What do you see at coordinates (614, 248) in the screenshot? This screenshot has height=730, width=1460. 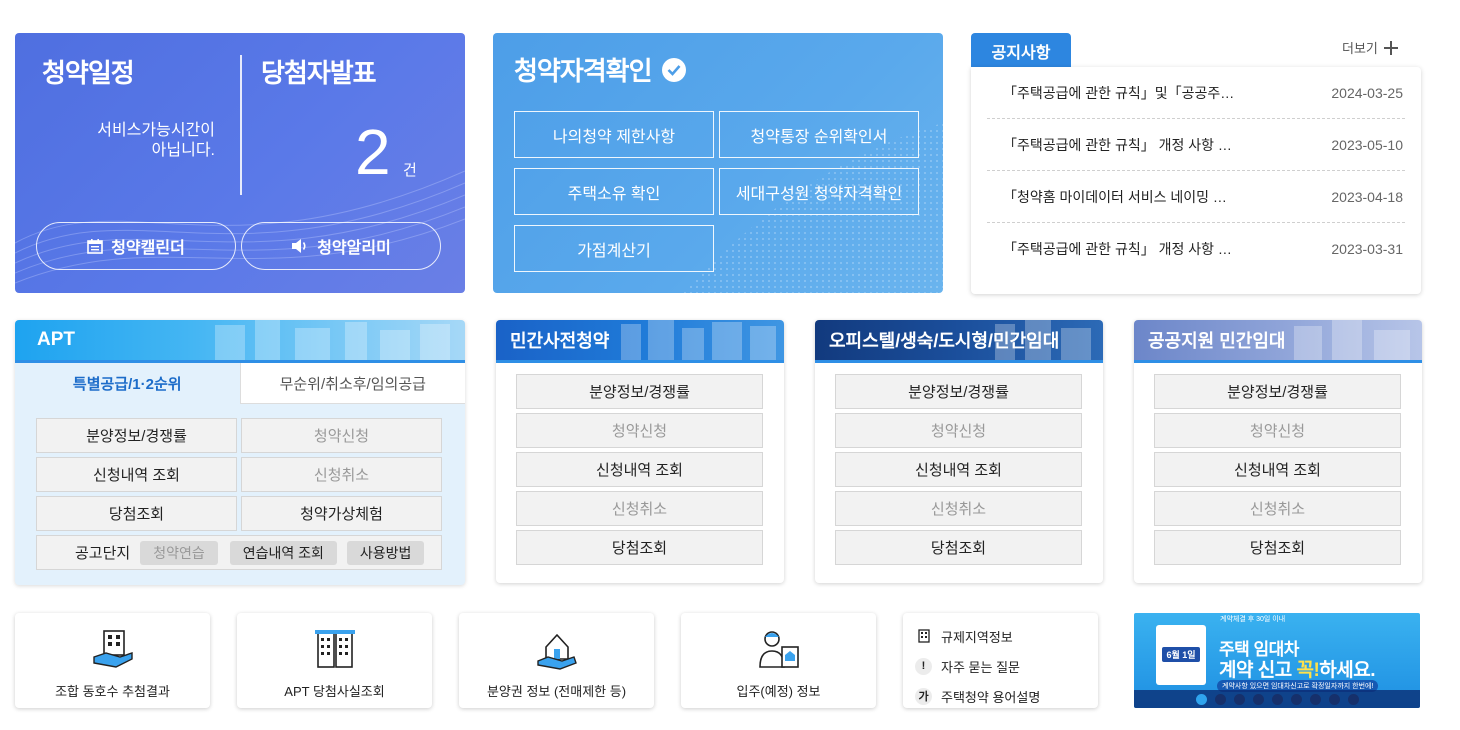 I see `point-calculator-button: 가점계산기` at bounding box center [614, 248].